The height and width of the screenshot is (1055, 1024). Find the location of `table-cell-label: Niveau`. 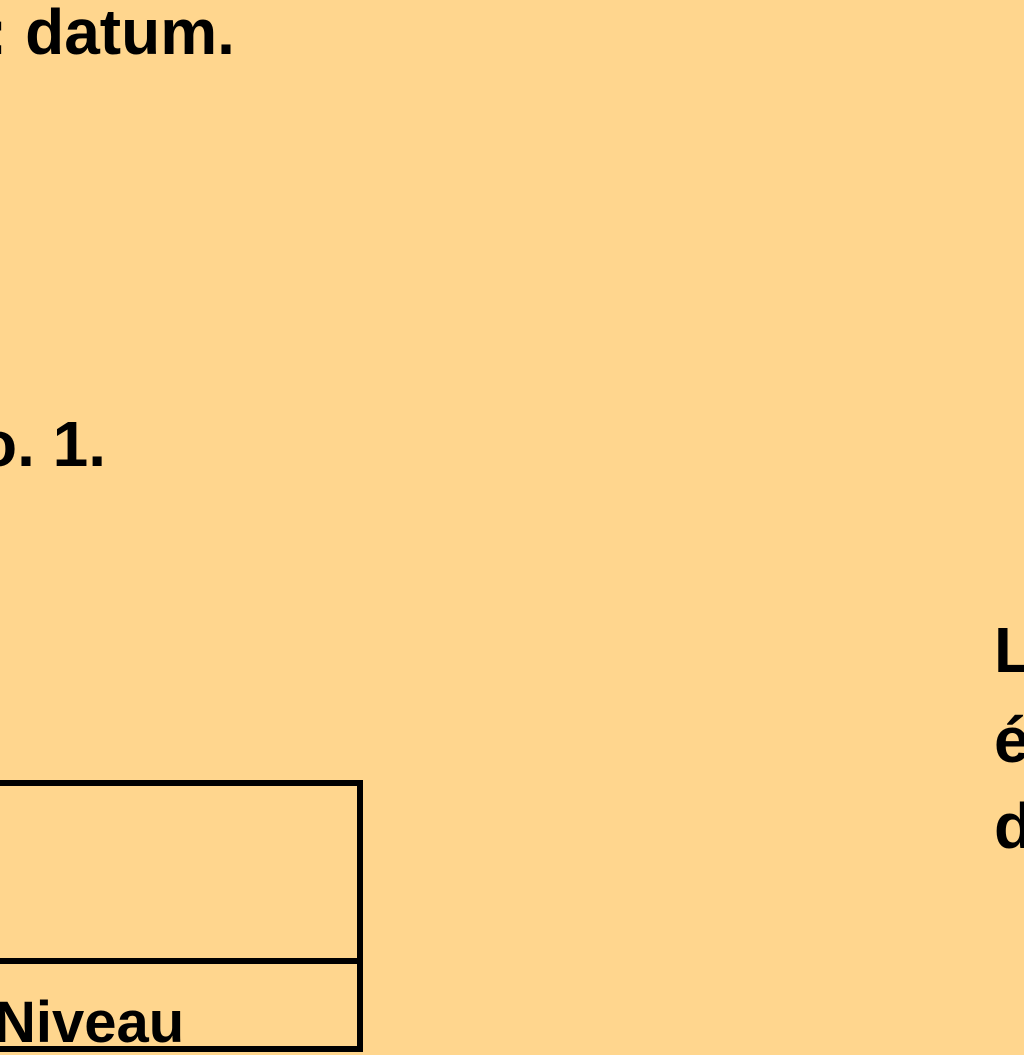

table-cell-label: Niveau is located at coordinates (92, 1022).